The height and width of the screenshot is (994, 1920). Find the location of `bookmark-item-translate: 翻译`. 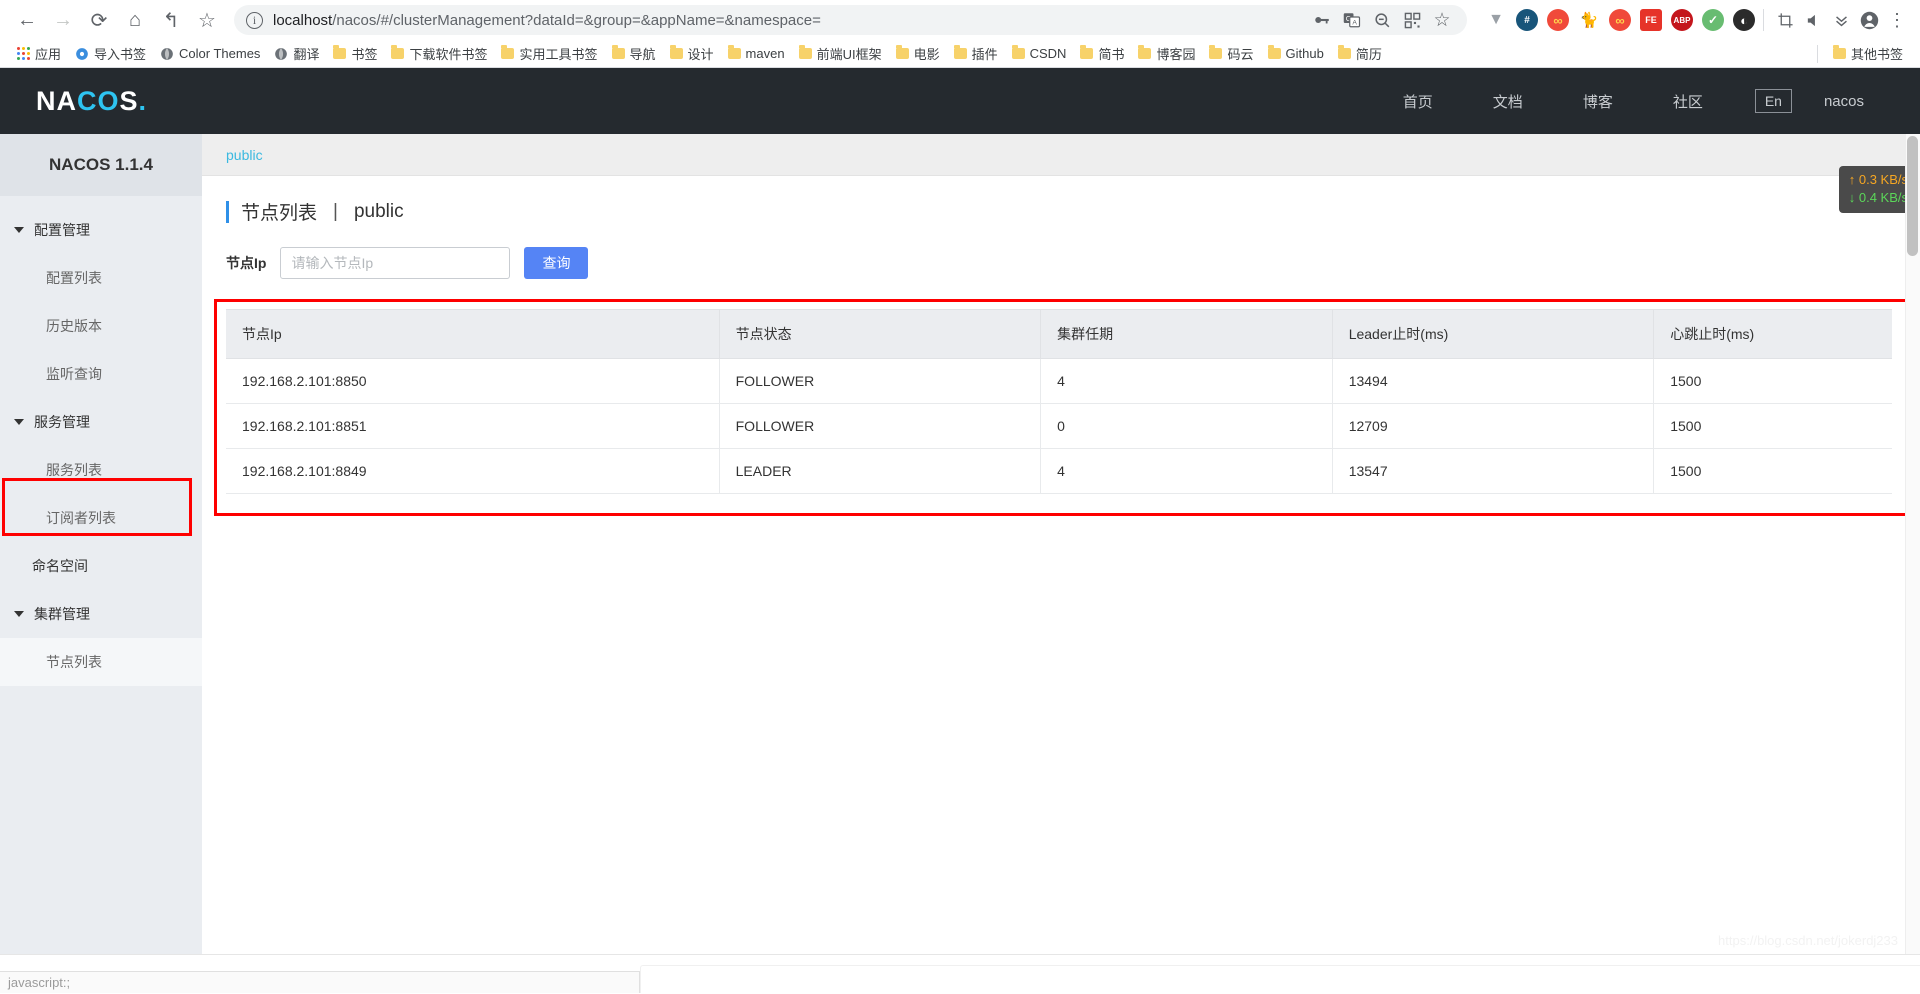

bookmark-item-translate: 翻译 is located at coordinates (296, 53).